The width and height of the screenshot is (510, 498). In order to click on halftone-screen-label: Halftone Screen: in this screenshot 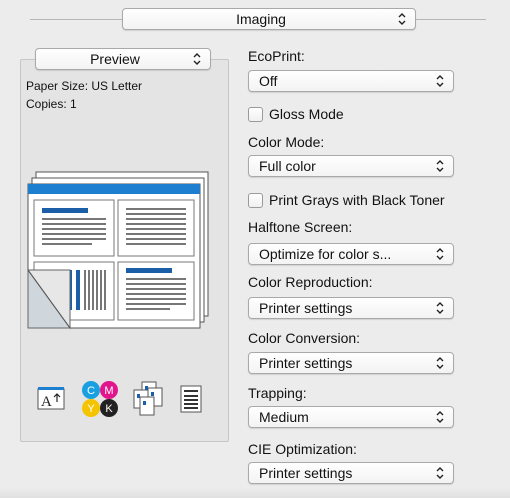, I will do `click(300, 227)`.